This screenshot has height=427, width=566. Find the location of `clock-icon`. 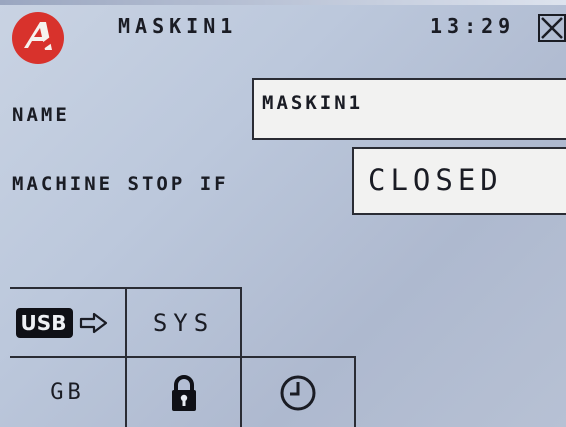

clock-icon is located at coordinates (298, 392).